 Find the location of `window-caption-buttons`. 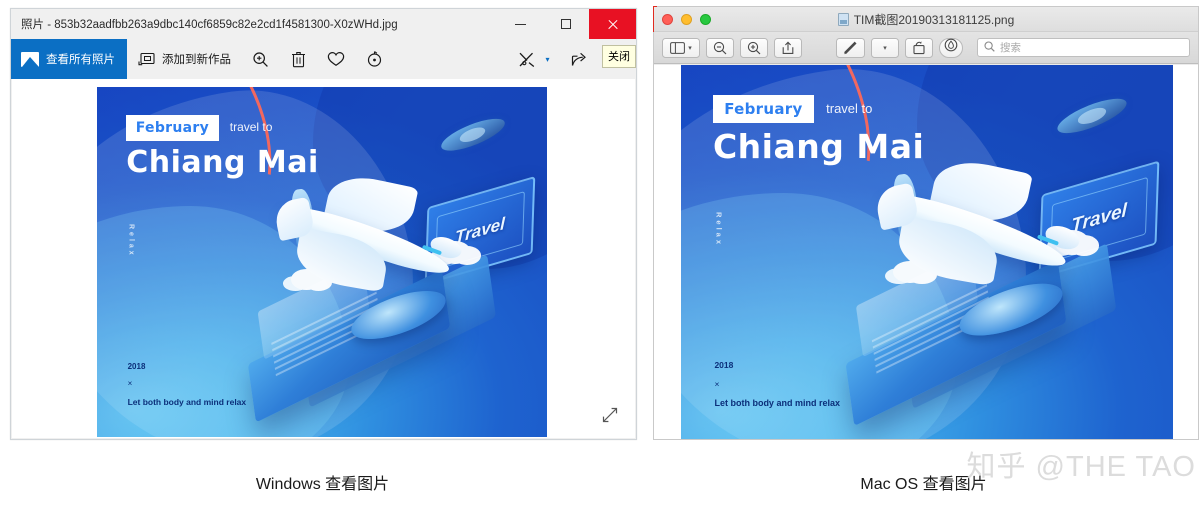

window-caption-buttons is located at coordinates (566, 24).